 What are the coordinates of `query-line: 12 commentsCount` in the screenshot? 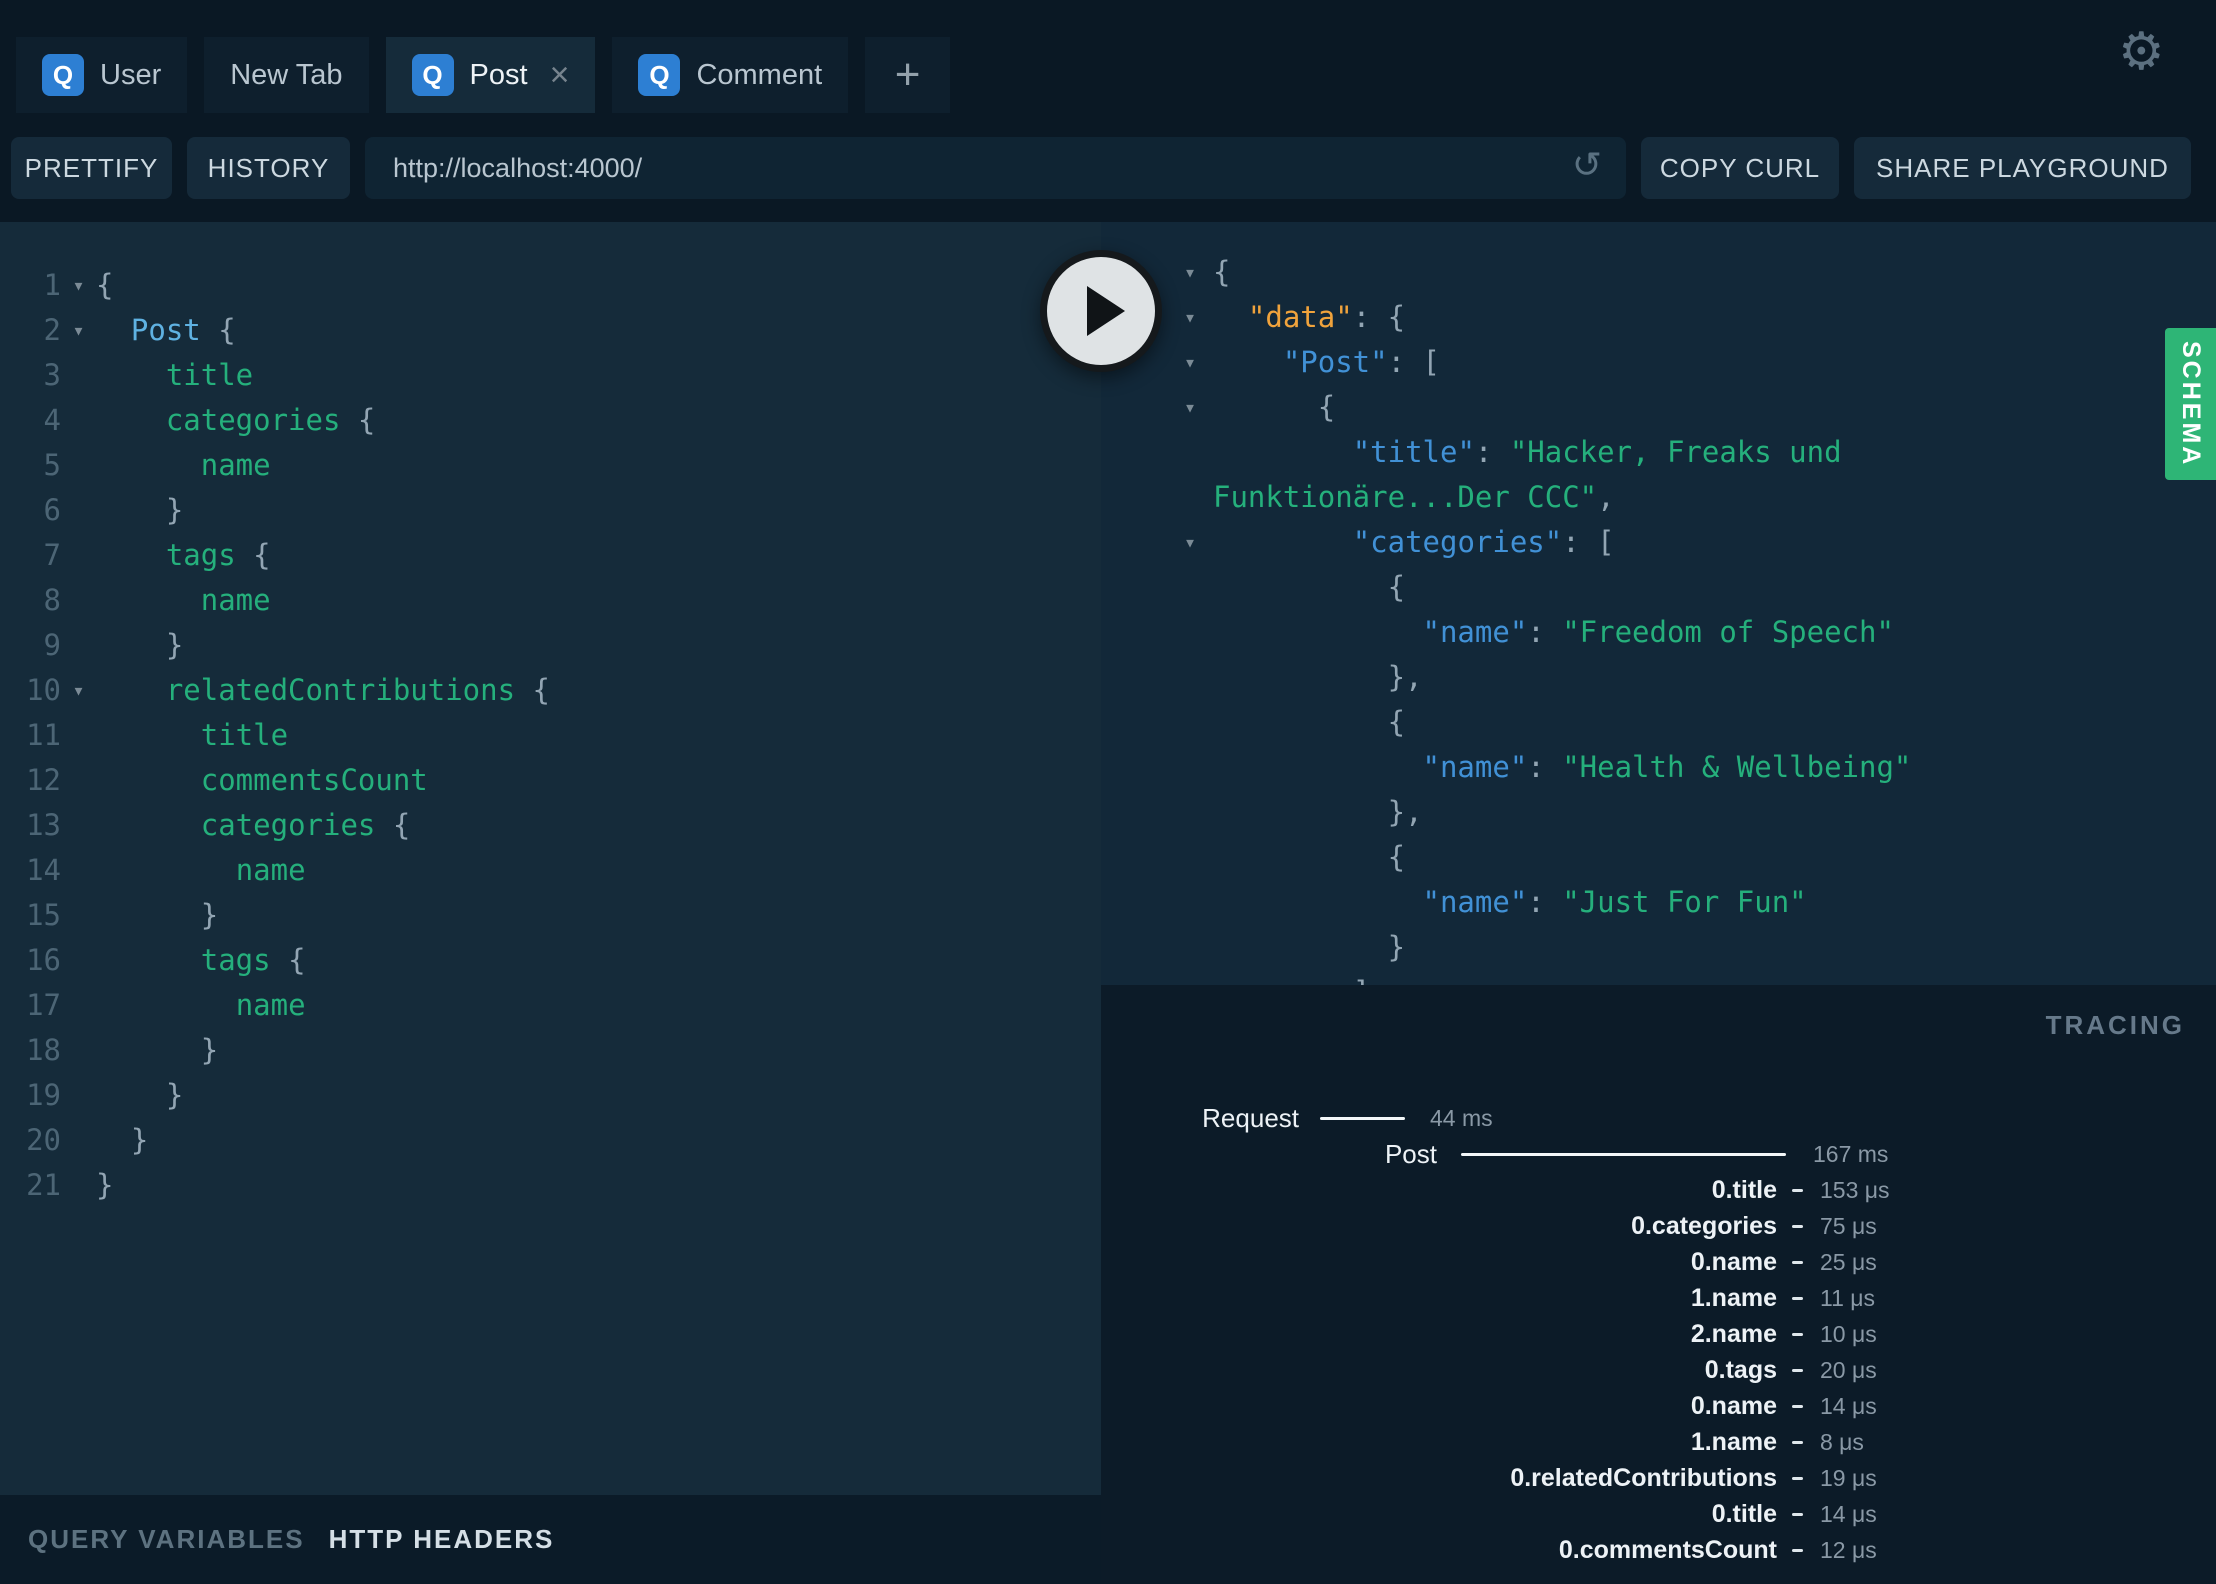 It's located at (550, 780).